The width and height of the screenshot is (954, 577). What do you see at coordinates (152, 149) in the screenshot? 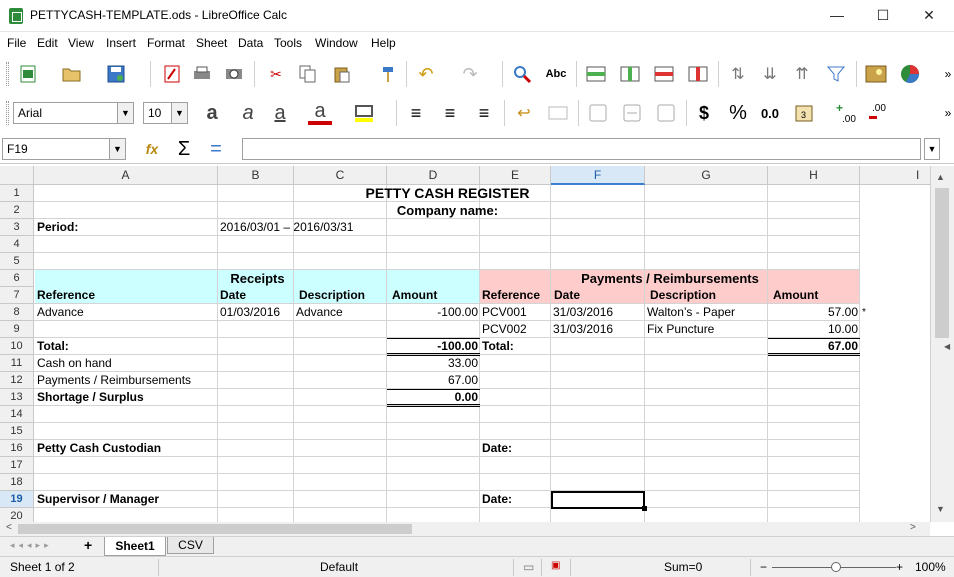
I see `function-wizard-icon: fx` at bounding box center [152, 149].